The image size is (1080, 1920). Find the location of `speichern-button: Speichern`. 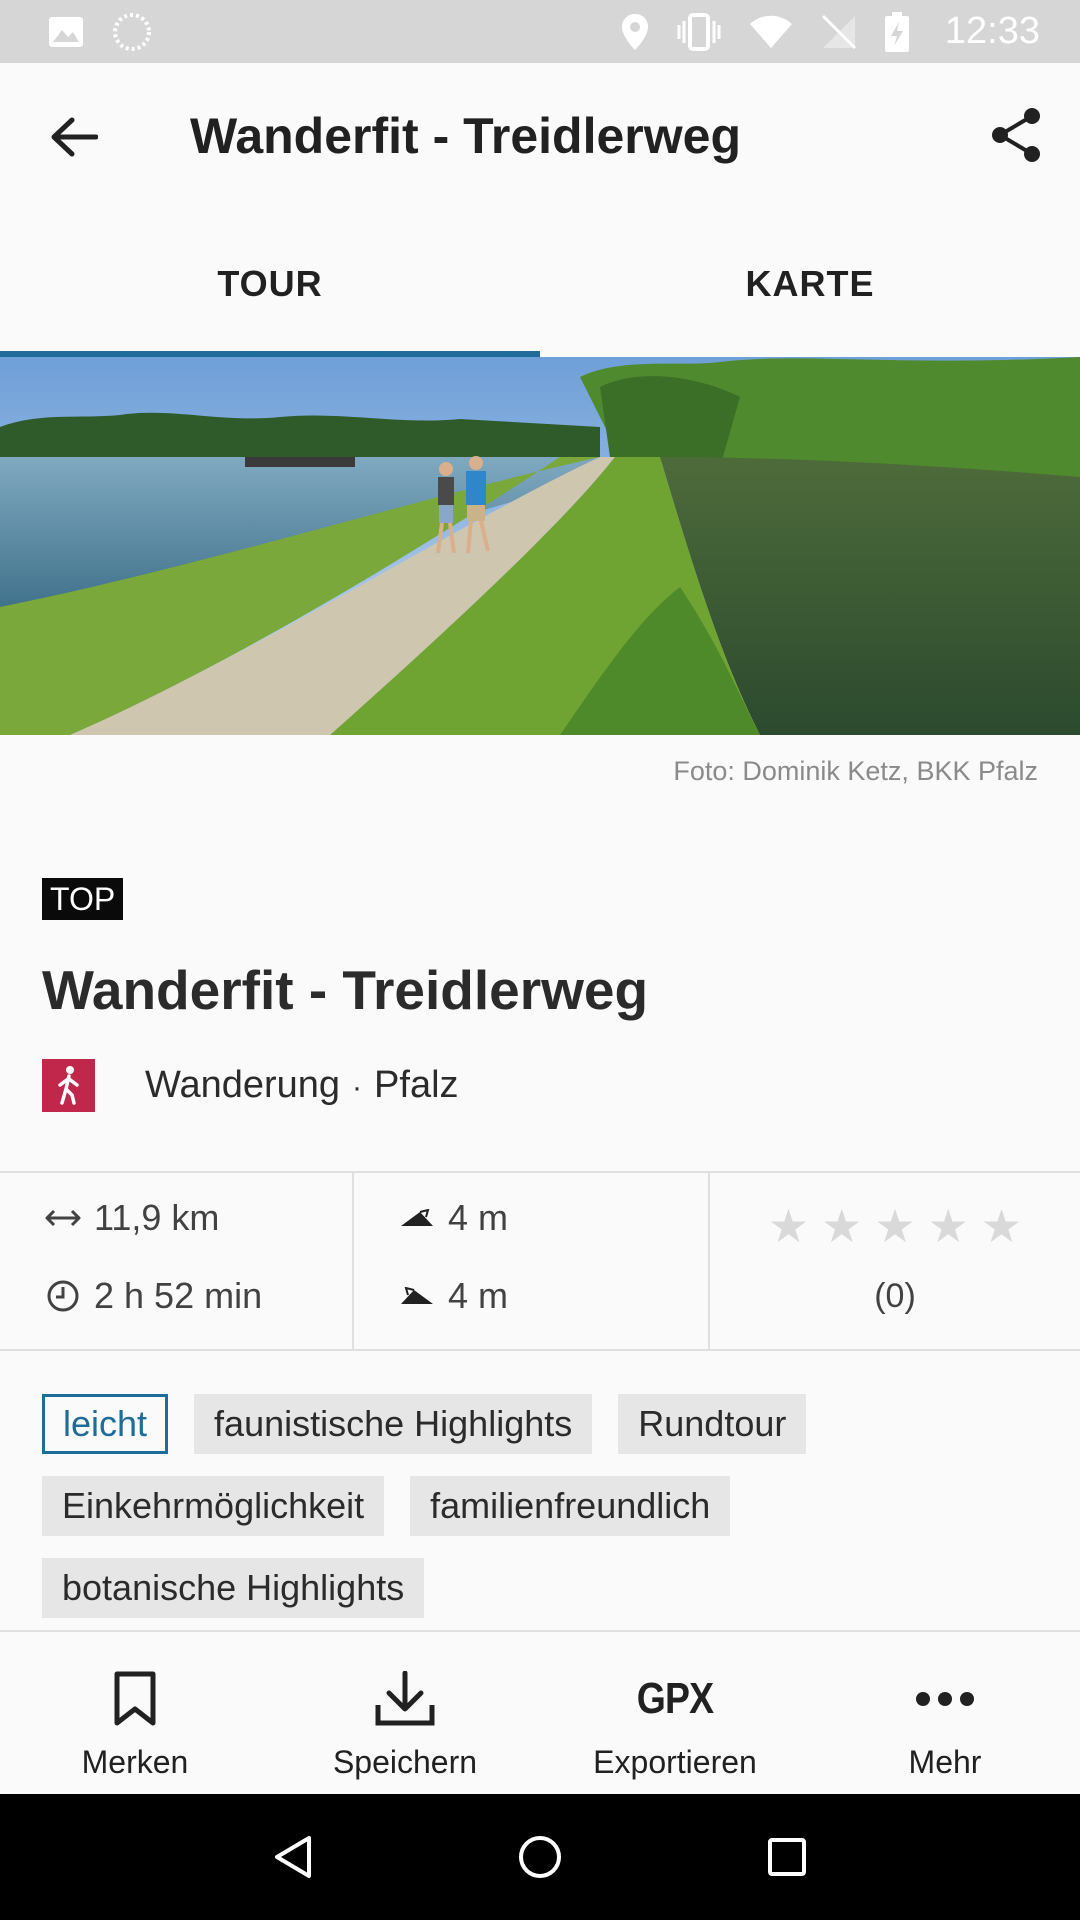

speichern-button: Speichern is located at coordinates (405, 1713).